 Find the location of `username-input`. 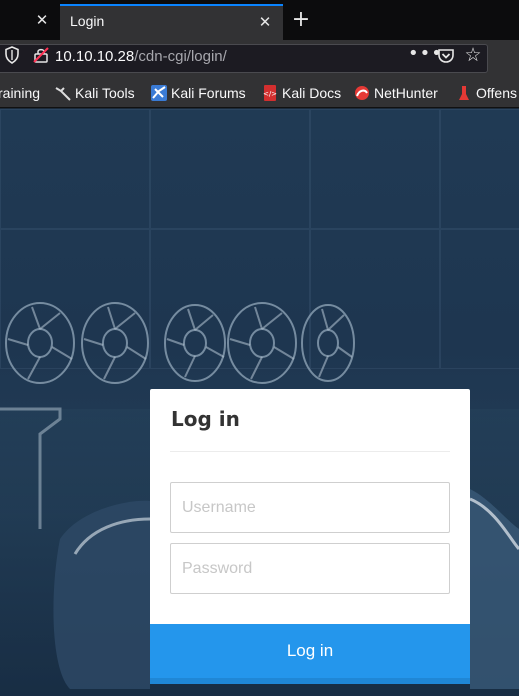

username-input is located at coordinates (310, 507).